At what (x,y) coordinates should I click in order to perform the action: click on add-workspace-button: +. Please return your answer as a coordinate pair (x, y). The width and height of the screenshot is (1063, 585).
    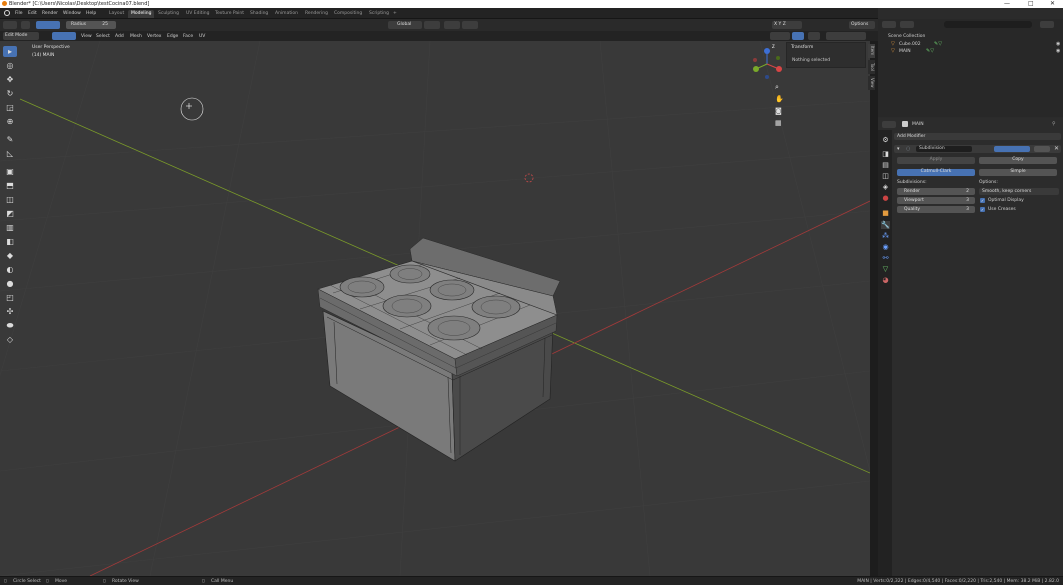
    Looking at the image, I should click on (395, 14).